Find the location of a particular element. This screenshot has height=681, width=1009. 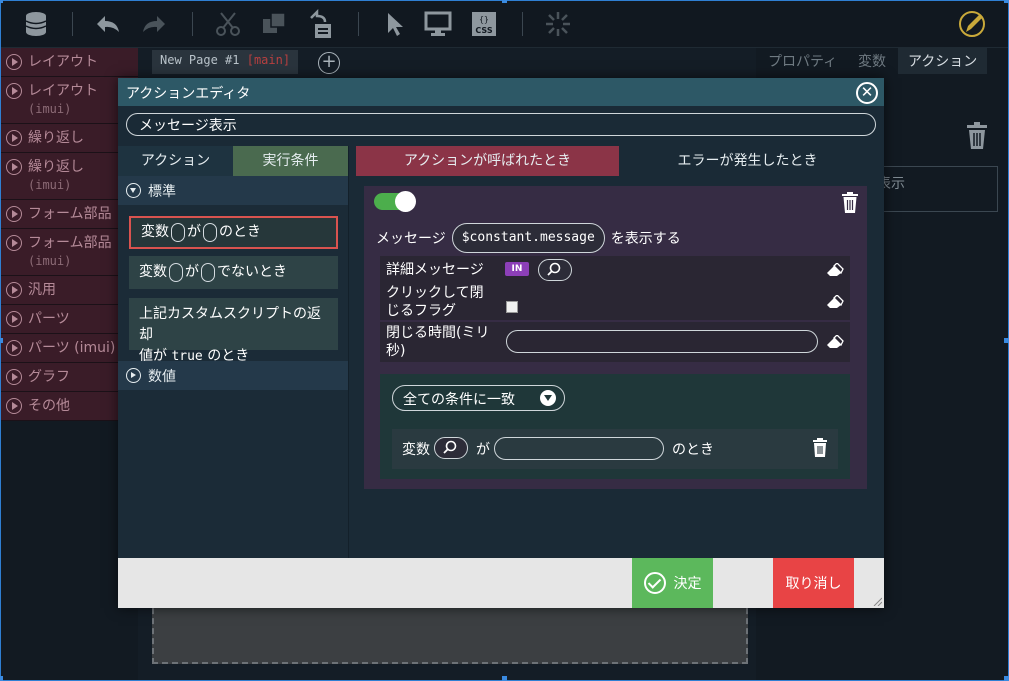

condition-row: 変数 が のとき is located at coordinates (615, 449).